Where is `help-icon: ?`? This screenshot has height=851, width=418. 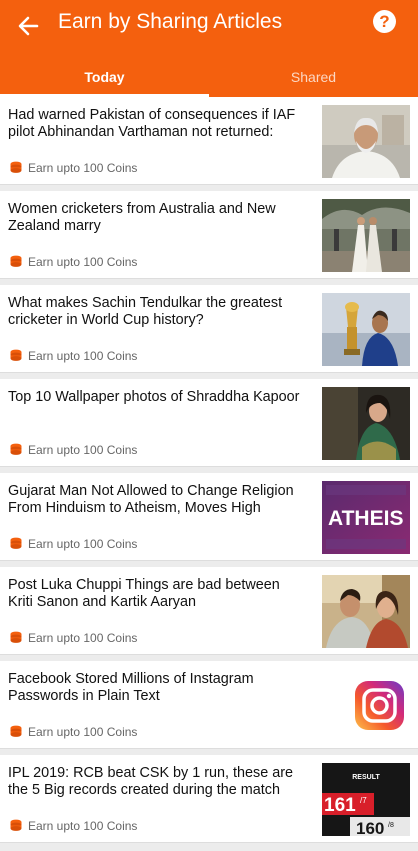 help-icon: ? is located at coordinates (384, 21).